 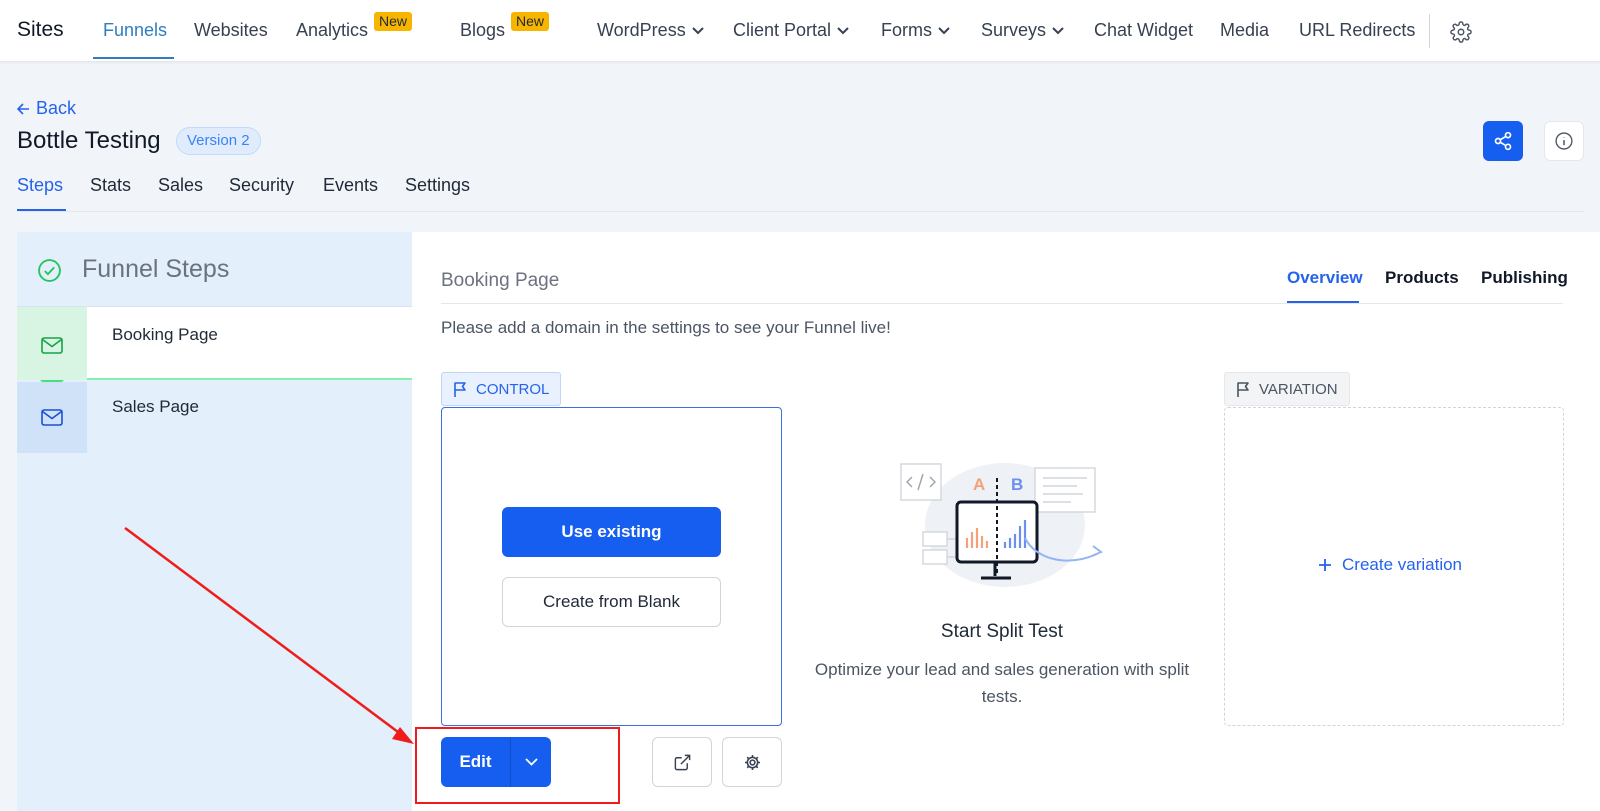 What do you see at coordinates (1244, 30) in the screenshot?
I see `nav-item-media: Media` at bounding box center [1244, 30].